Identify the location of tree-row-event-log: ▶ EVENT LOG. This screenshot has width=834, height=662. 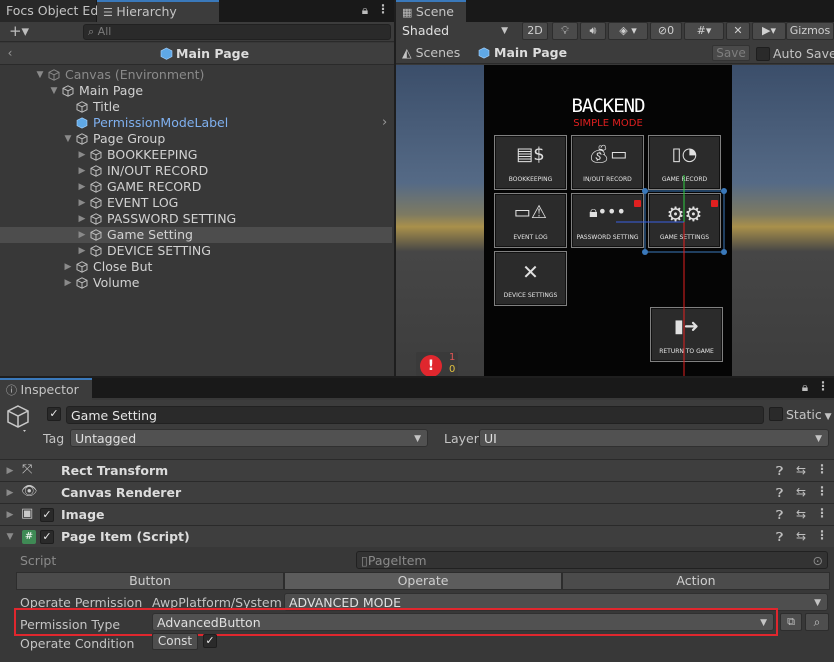
(196, 203).